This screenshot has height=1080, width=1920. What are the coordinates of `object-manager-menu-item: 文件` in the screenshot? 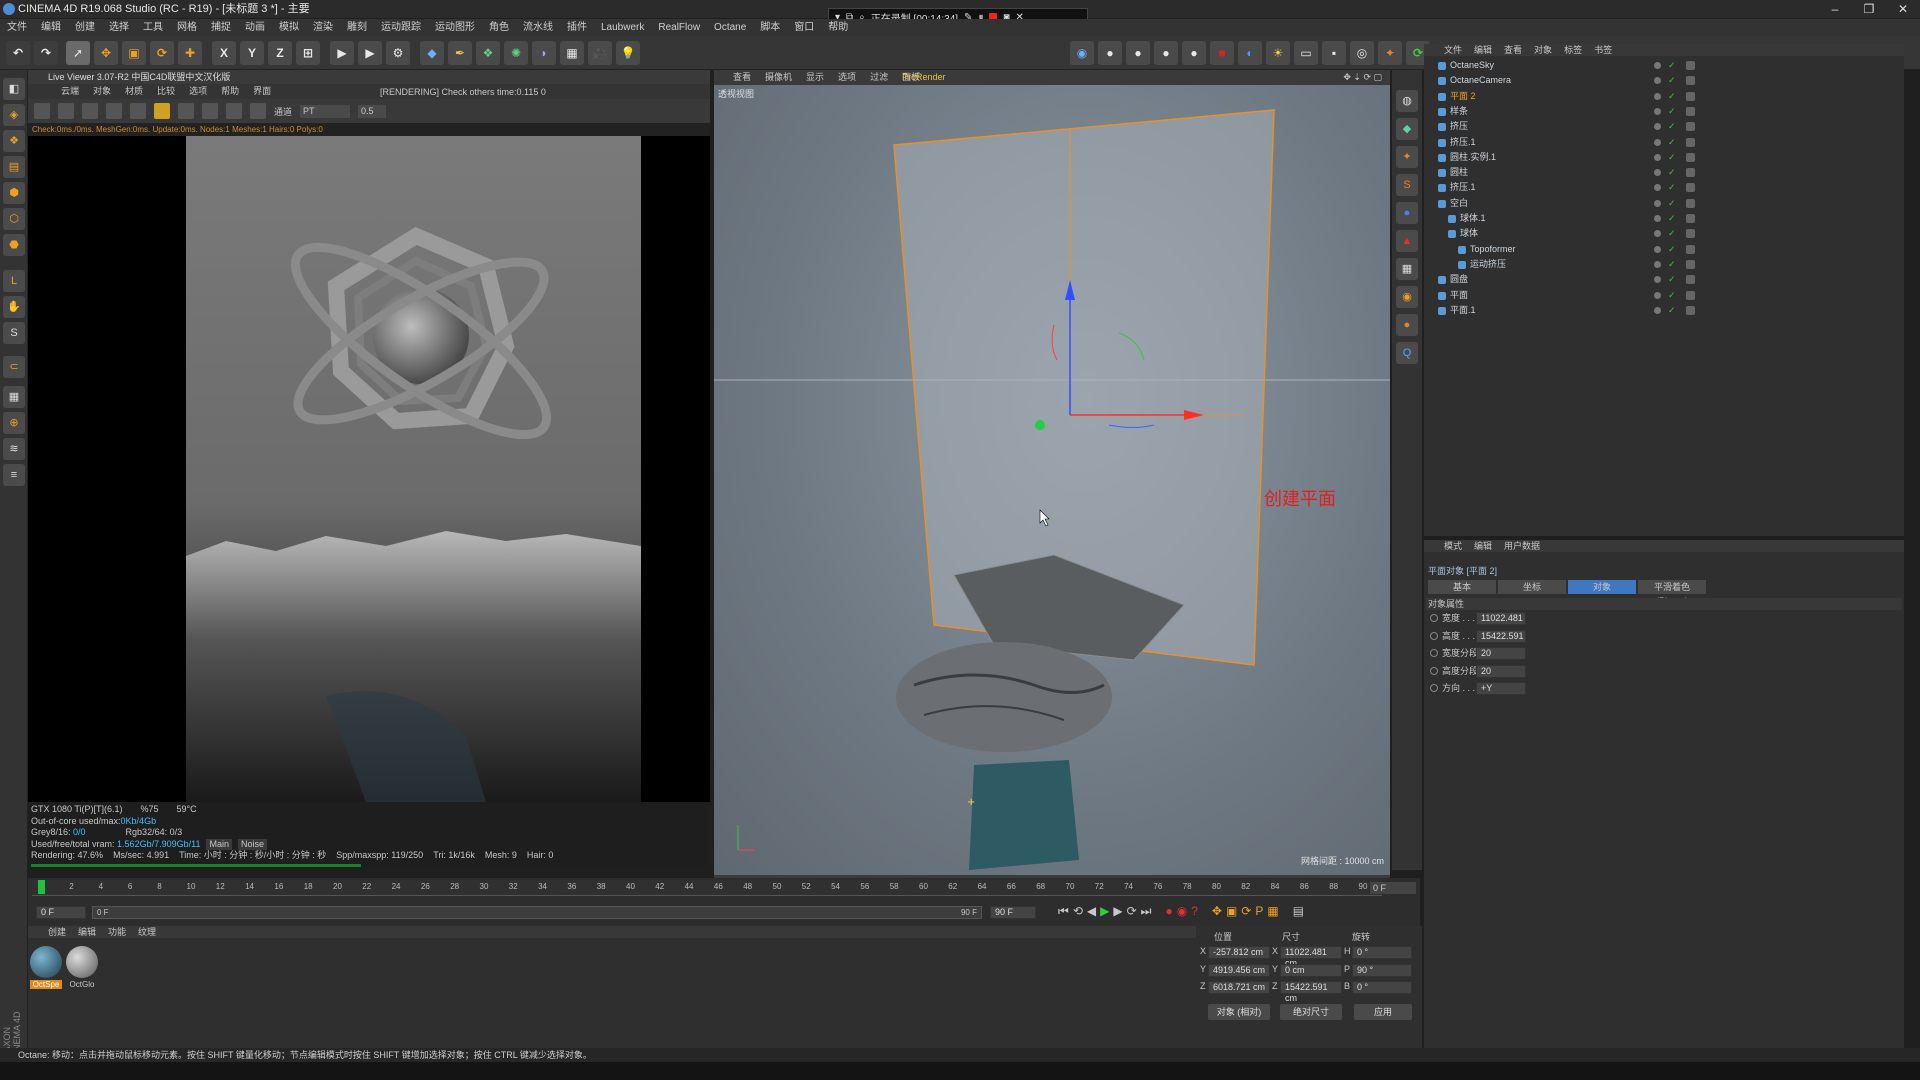 It's located at (1453, 50).